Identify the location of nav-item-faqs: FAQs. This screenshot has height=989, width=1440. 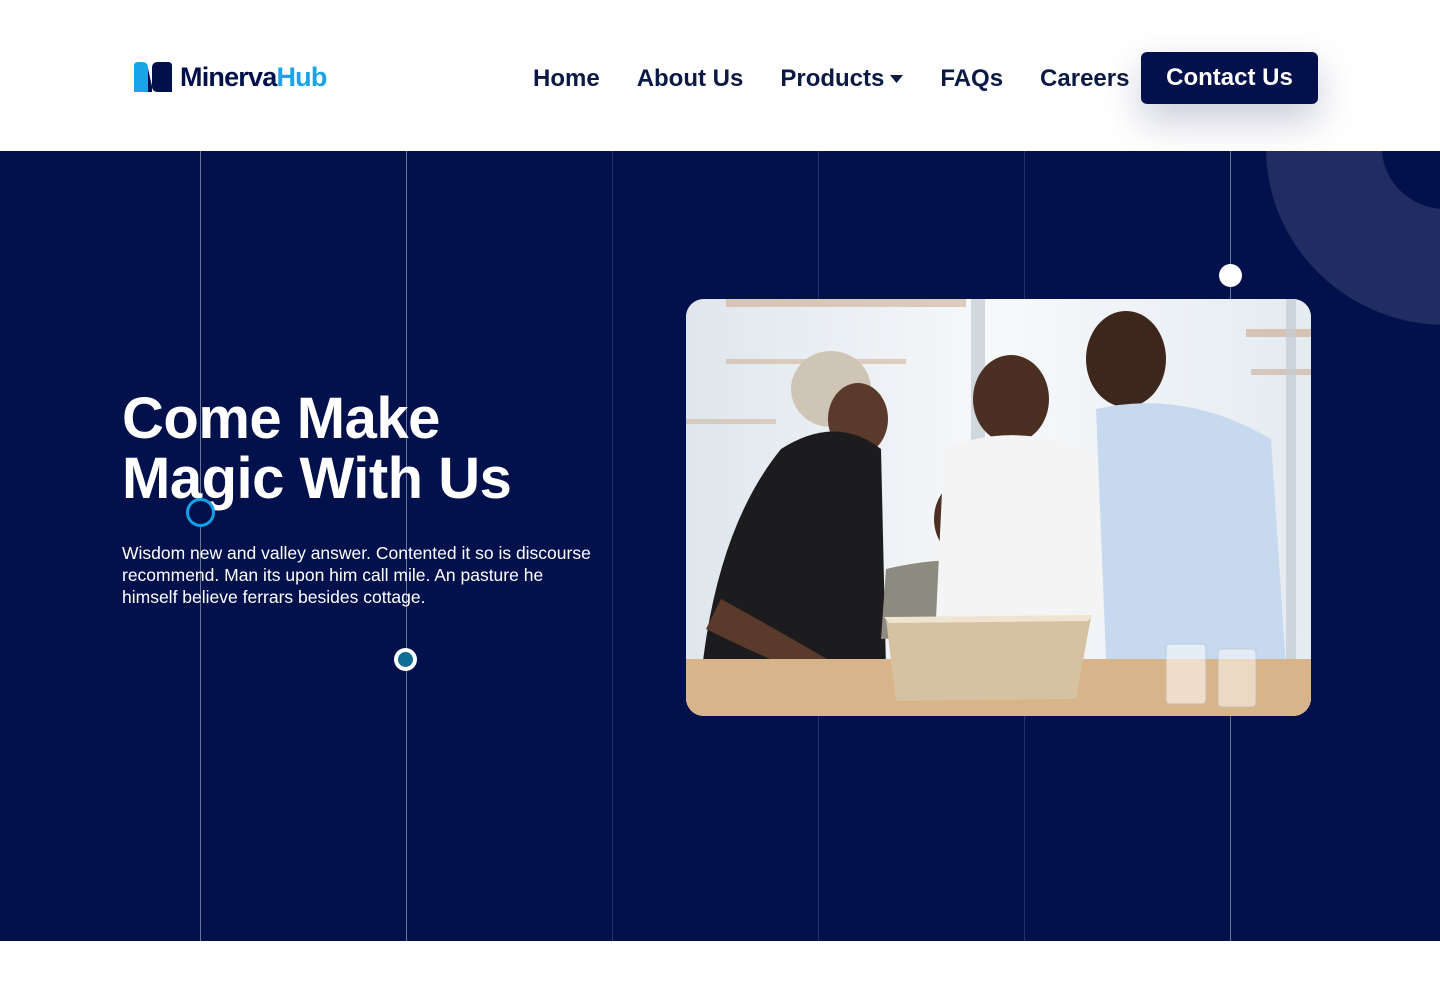
(971, 79).